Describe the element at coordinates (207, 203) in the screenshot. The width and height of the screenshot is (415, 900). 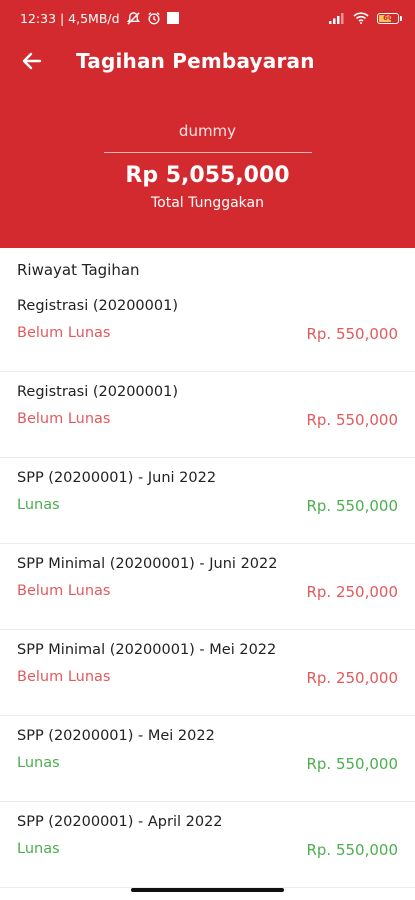
I see `total-arrears-label: Total Tunggakan` at that location.